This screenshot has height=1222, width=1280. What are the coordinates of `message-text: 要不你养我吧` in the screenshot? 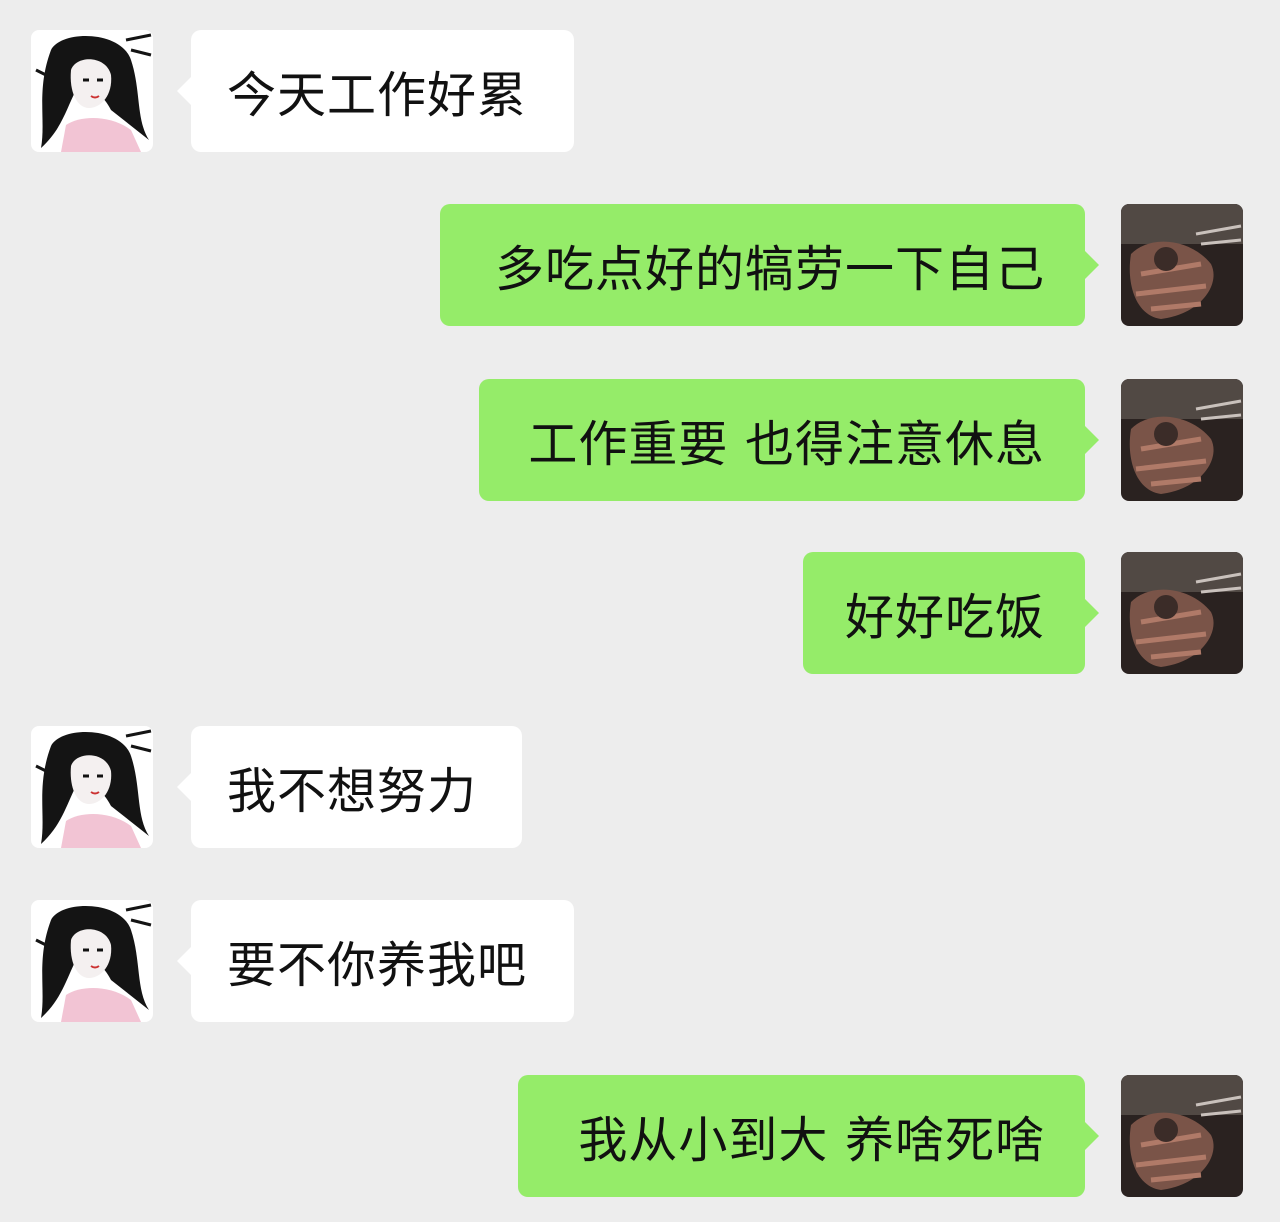 It's located at (377, 965).